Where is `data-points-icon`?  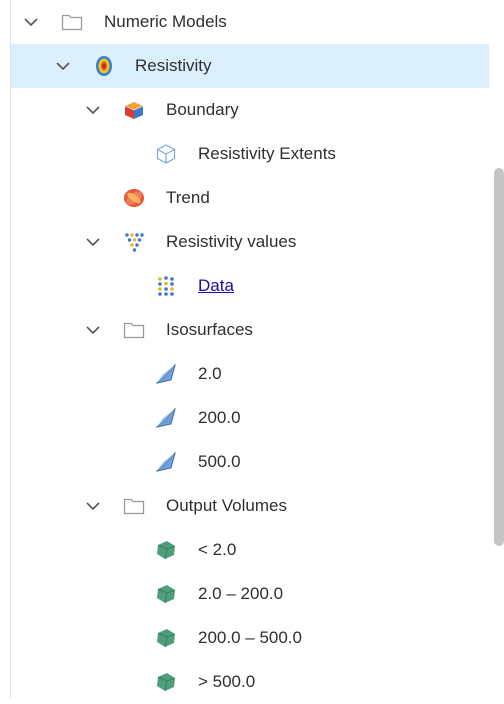 data-points-icon is located at coordinates (166, 286).